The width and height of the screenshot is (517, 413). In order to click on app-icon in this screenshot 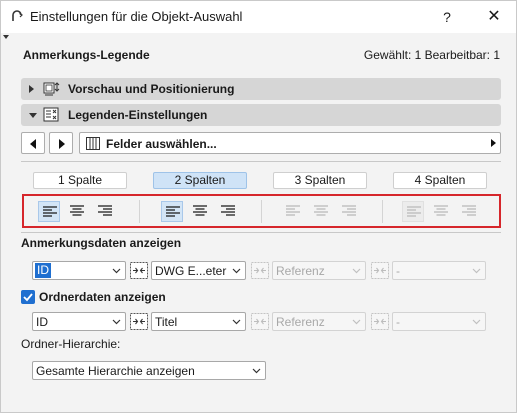, I will do `click(17, 15)`.